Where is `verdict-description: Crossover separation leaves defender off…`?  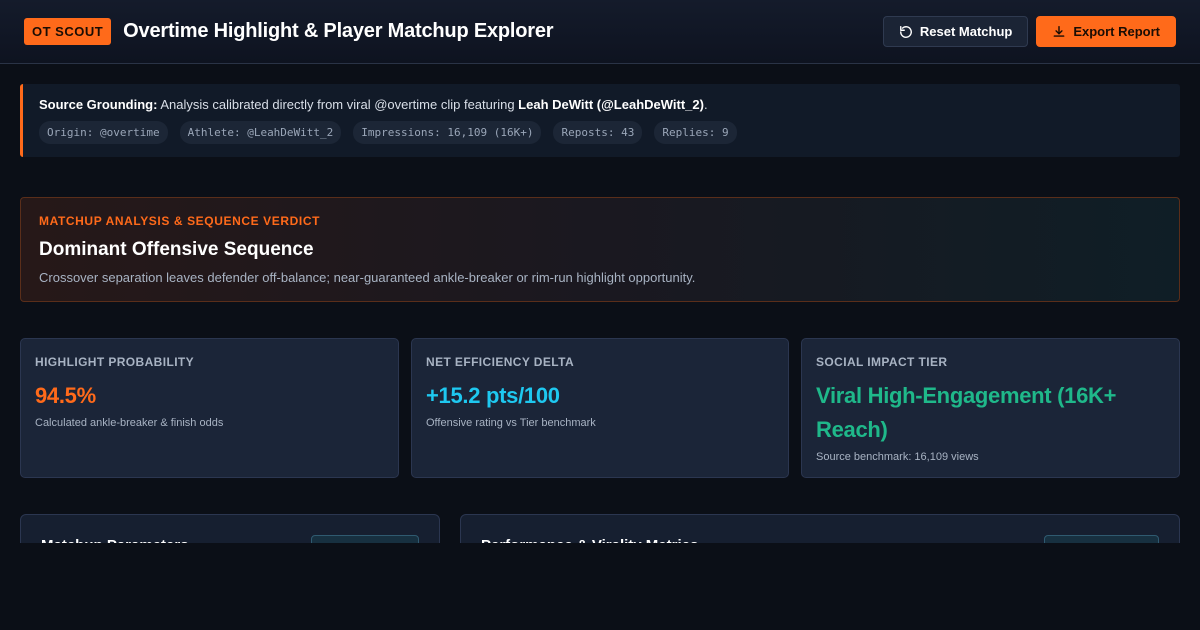
verdict-description: Crossover separation leaves defender off… is located at coordinates (367, 277).